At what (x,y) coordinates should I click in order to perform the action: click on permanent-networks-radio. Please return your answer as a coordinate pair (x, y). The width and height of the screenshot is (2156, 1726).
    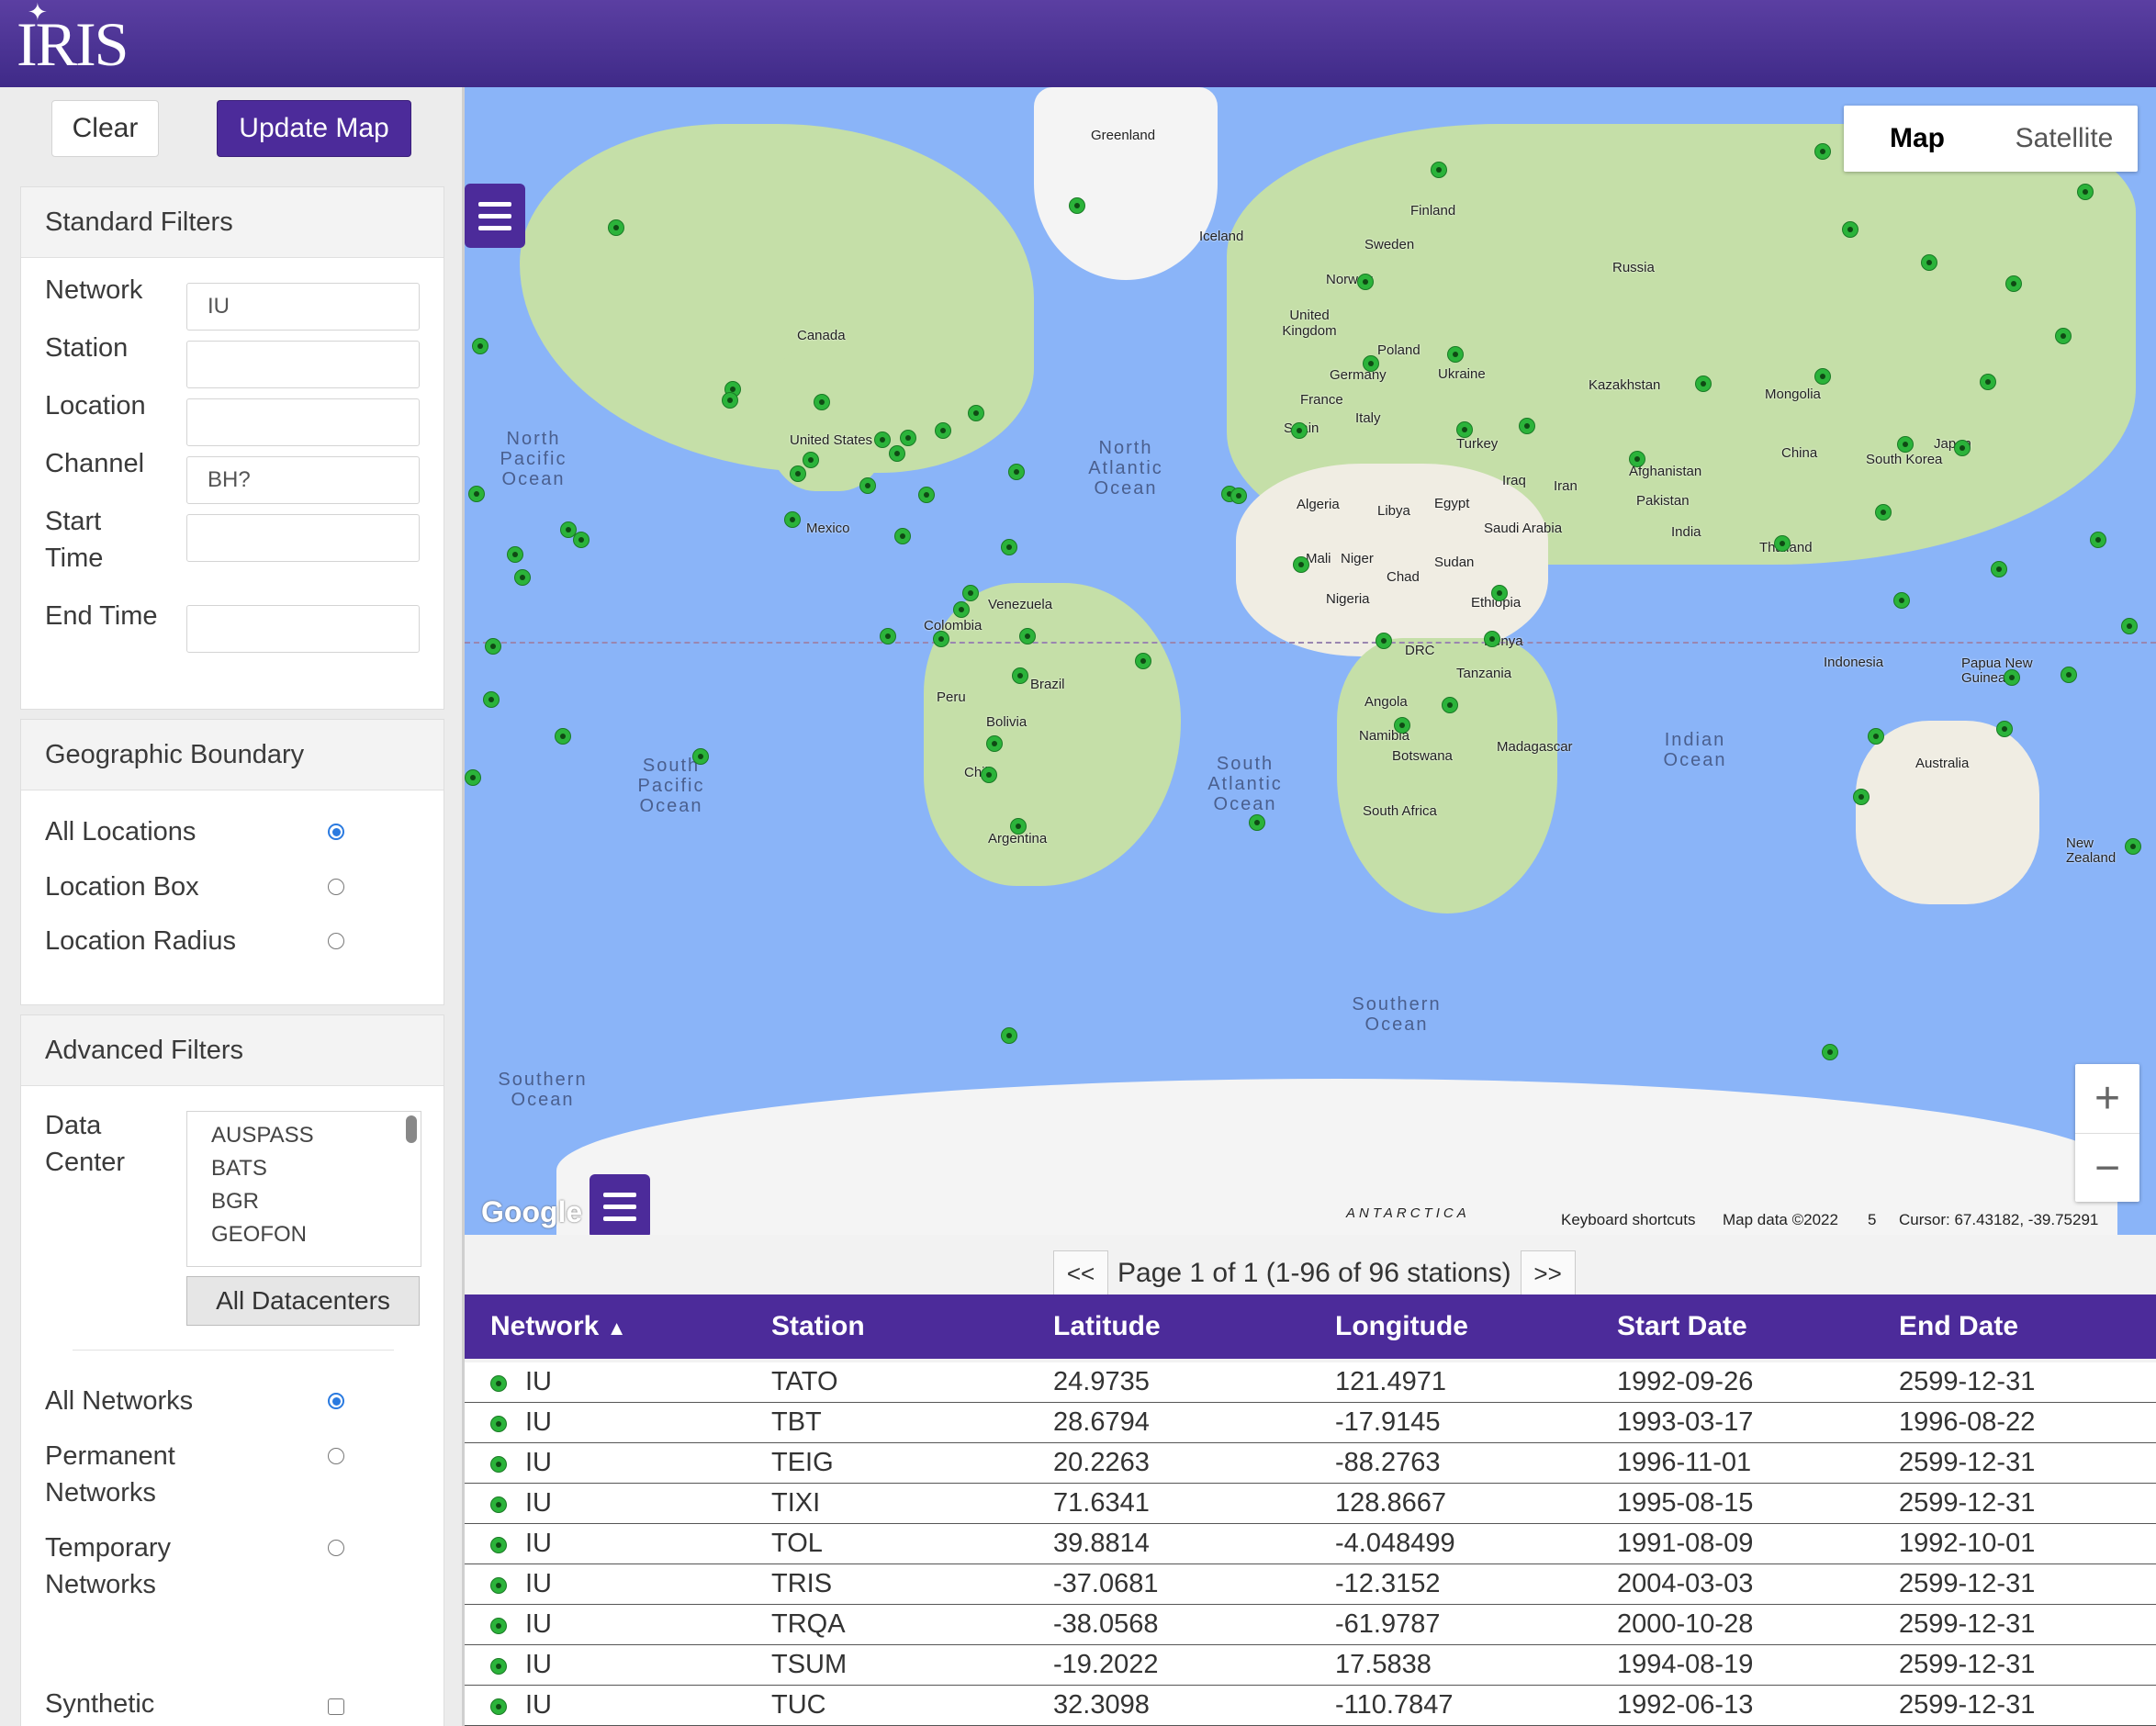
    Looking at the image, I should click on (336, 1456).